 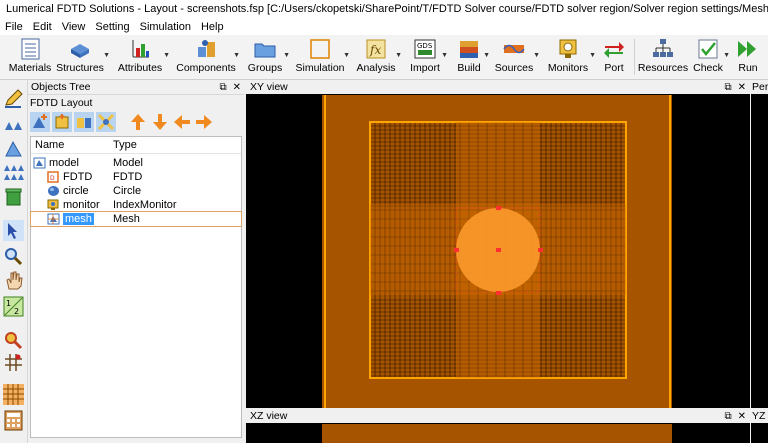 I want to click on tree-header-row: Name Type, so click(x=136, y=145).